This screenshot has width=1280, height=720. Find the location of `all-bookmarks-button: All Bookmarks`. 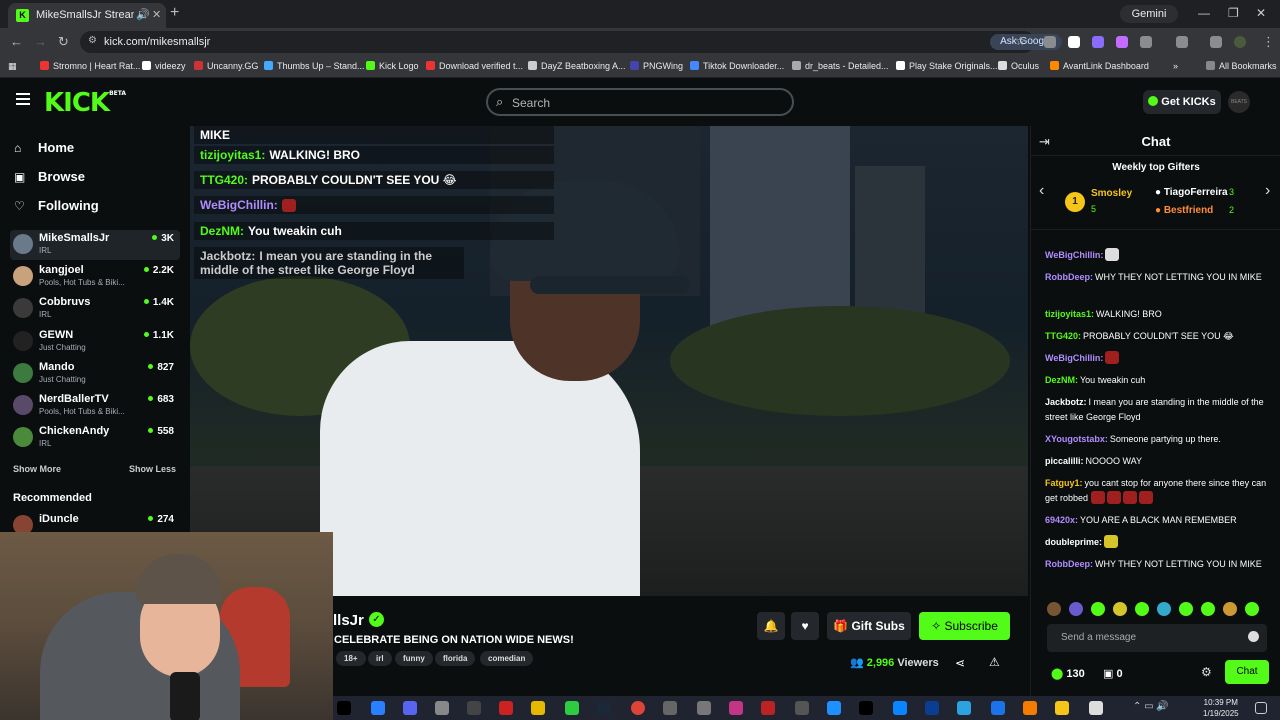

all-bookmarks-button: All Bookmarks is located at coordinates (1241, 66).